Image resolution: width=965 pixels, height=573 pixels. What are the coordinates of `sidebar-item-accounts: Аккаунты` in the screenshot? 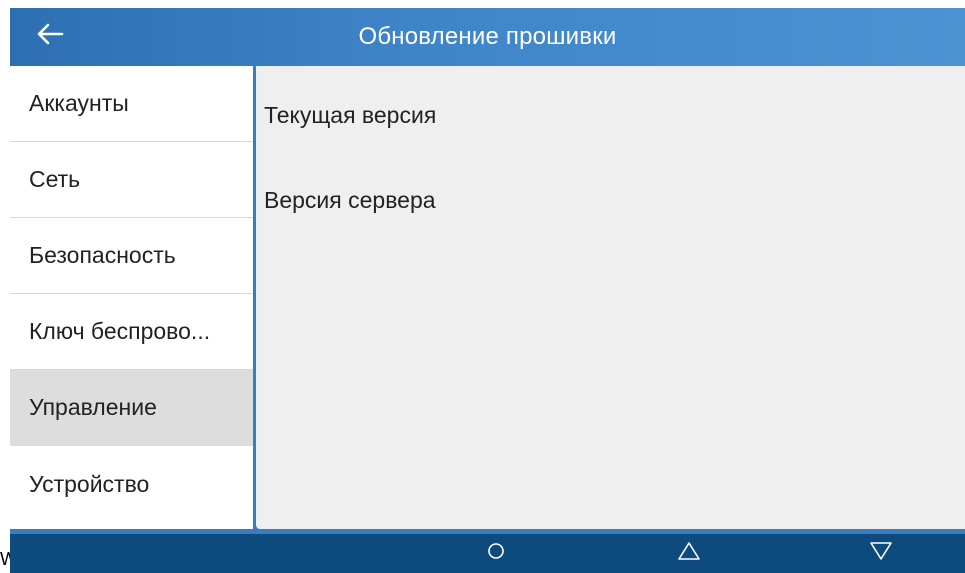 It's located at (131, 104).